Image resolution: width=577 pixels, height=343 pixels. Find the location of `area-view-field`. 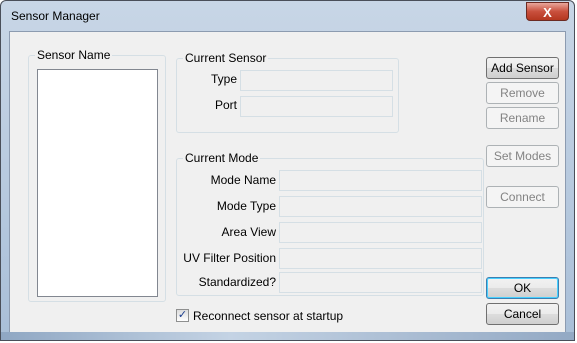

area-view-field is located at coordinates (380, 232).